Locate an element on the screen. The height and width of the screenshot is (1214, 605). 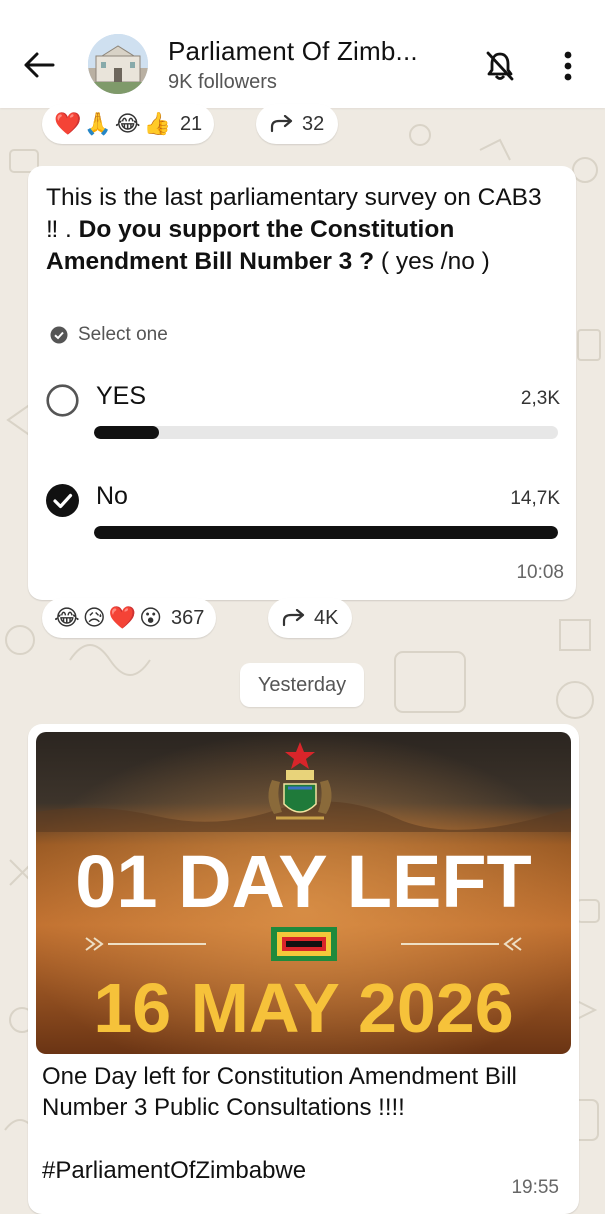
reaction-emoji: 😮 is located at coordinates (150, 617).